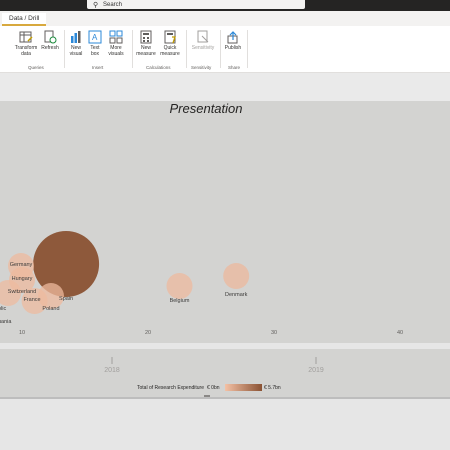 Image resolution: width=450 pixels, height=450 pixels. What do you see at coordinates (98, 67) in the screenshot?
I see `group-label-insert: Insert` at bounding box center [98, 67].